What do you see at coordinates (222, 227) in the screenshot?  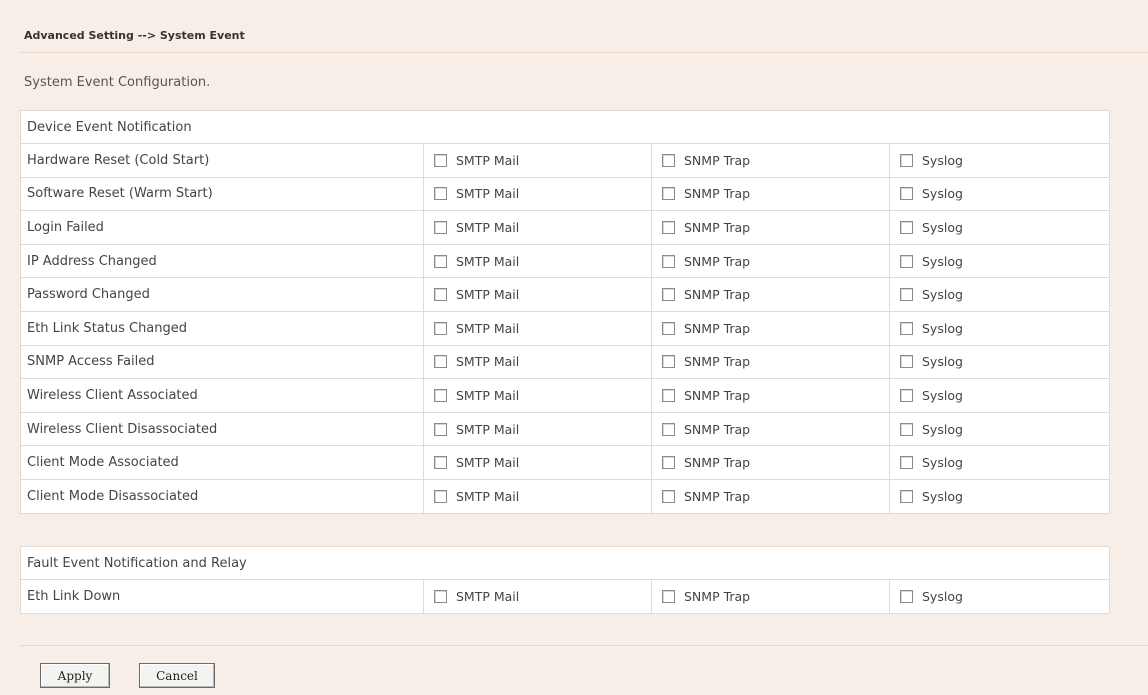 I see `event-label: Login Failed` at bounding box center [222, 227].